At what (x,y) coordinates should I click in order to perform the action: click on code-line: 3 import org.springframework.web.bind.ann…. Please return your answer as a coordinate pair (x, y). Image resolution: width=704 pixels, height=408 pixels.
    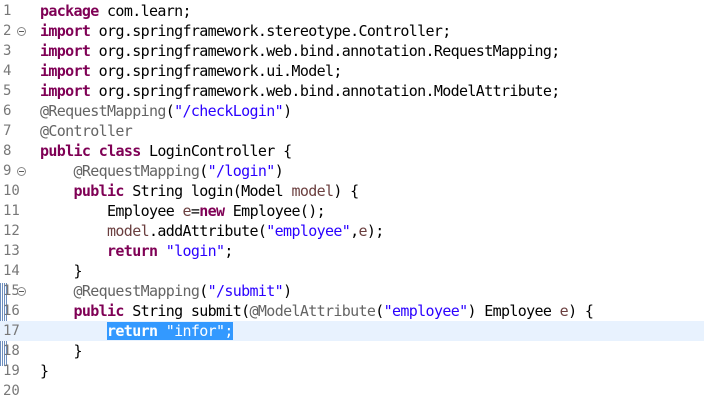
    Looking at the image, I should click on (352, 51).